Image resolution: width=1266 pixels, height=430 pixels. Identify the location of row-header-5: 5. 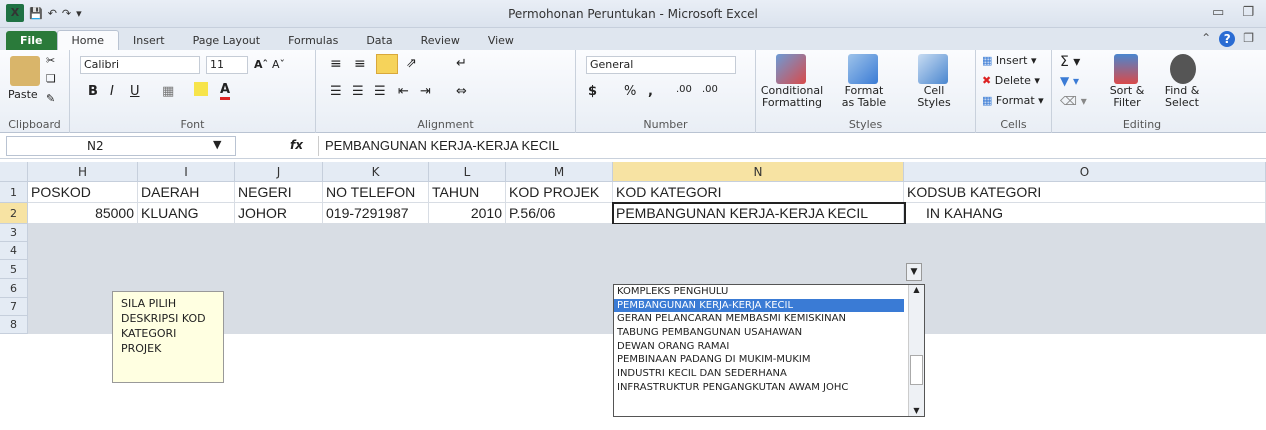
(14, 269).